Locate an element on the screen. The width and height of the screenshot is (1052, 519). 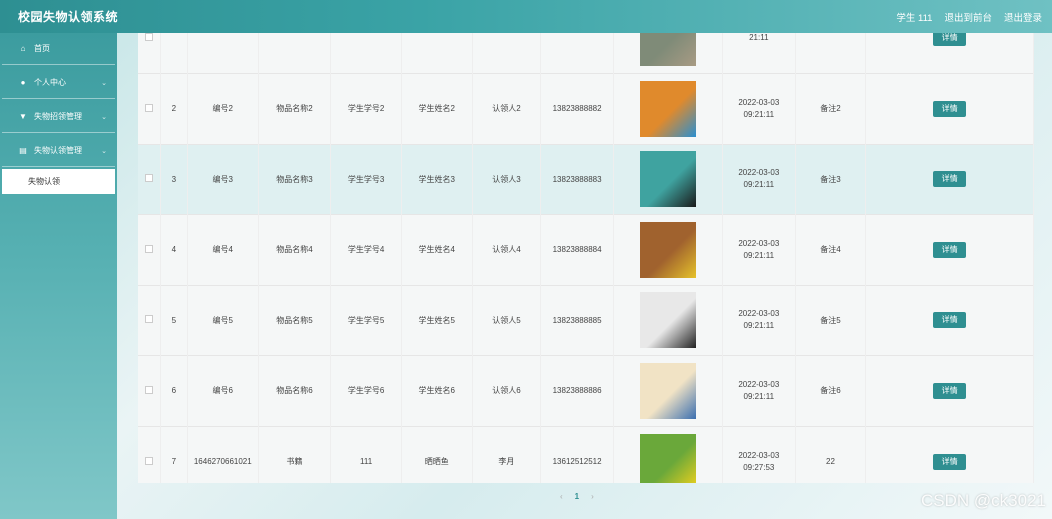
remark: 备注3 is located at coordinates (830, 179).